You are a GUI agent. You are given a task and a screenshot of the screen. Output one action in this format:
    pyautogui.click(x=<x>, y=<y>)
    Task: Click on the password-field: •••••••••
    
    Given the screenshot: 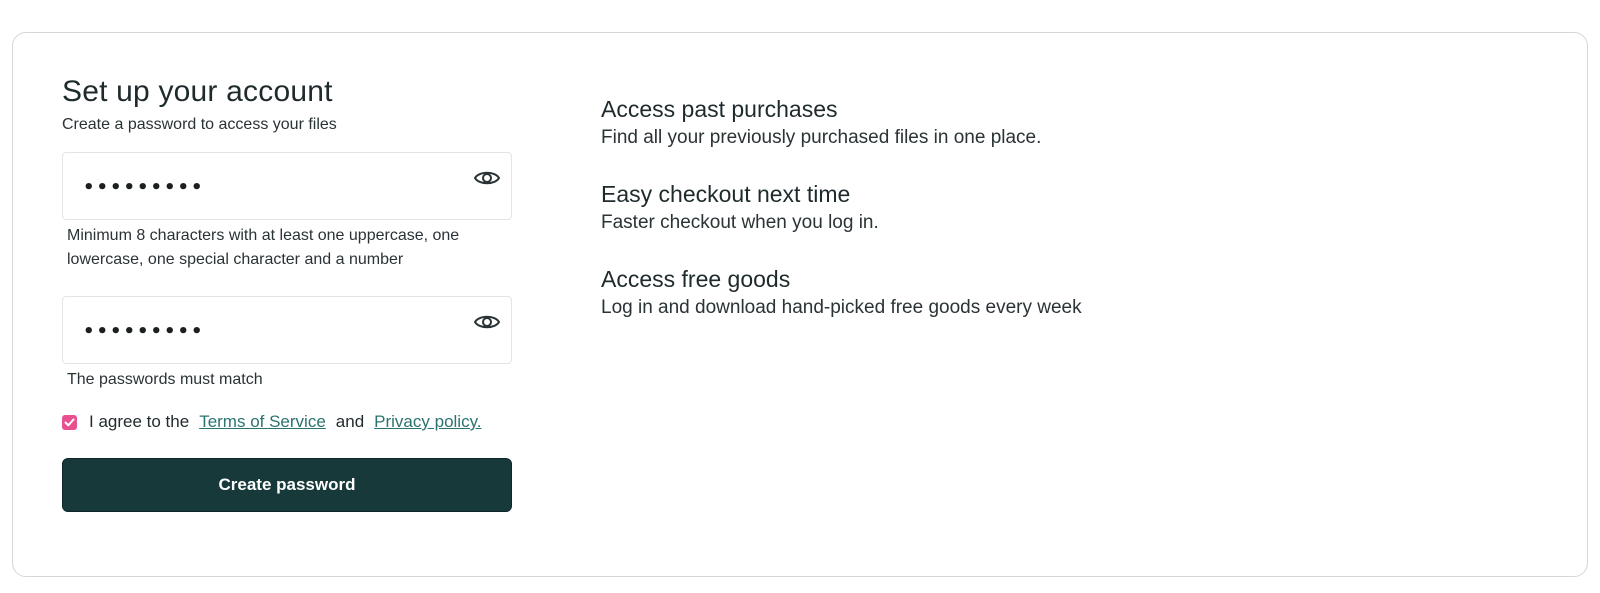 What is the action you would take?
    pyautogui.click(x=287, y=186)
    